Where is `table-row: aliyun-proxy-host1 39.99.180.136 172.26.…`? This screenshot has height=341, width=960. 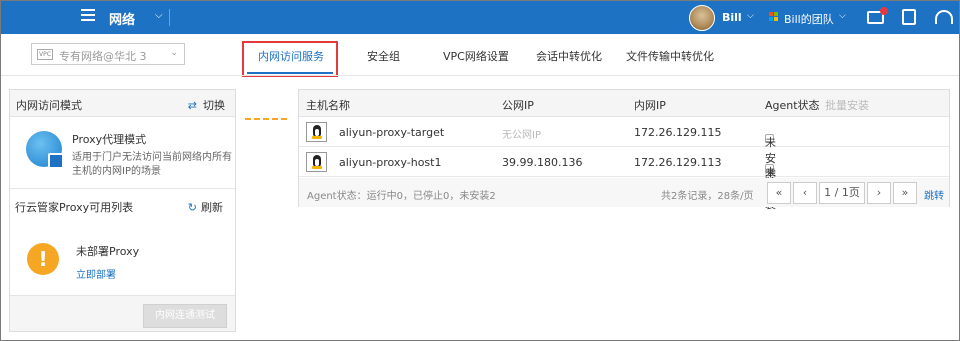 table-row: aliyun-proxy-host1 39.99.180.136 172.26.… is located at coordinates (624, 179).